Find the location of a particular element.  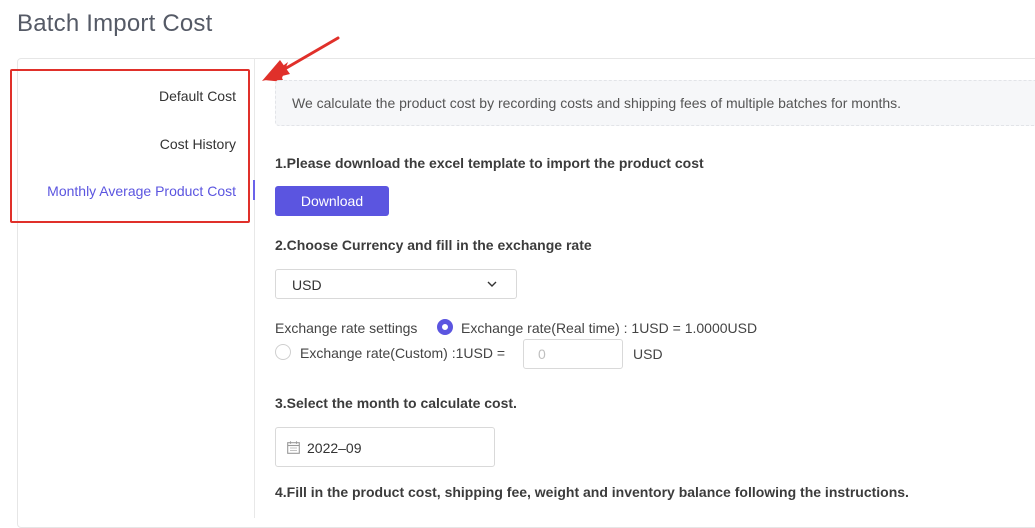

custom-rate-unit: USD is located at coordinates (648, 354).